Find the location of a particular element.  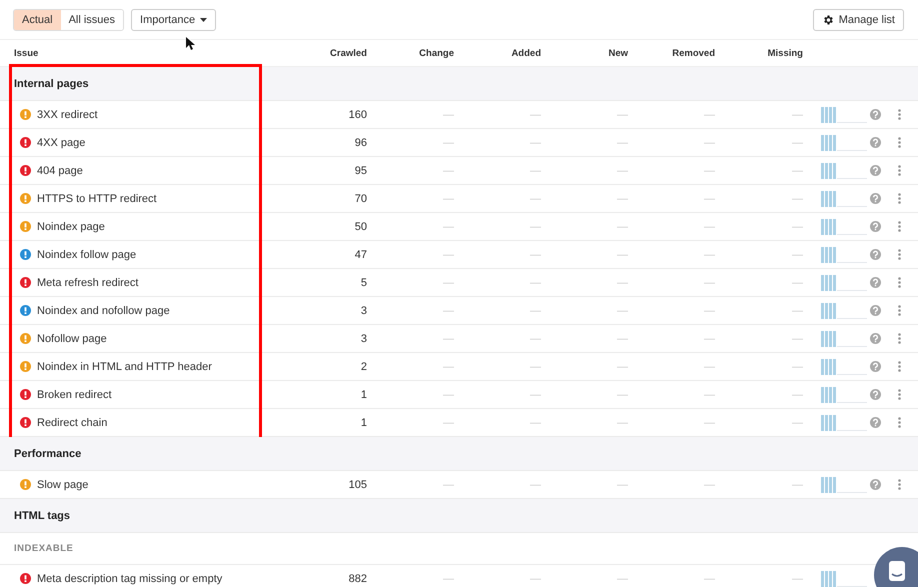

issue-name: 4XX page is located at coordinates (61, 142).